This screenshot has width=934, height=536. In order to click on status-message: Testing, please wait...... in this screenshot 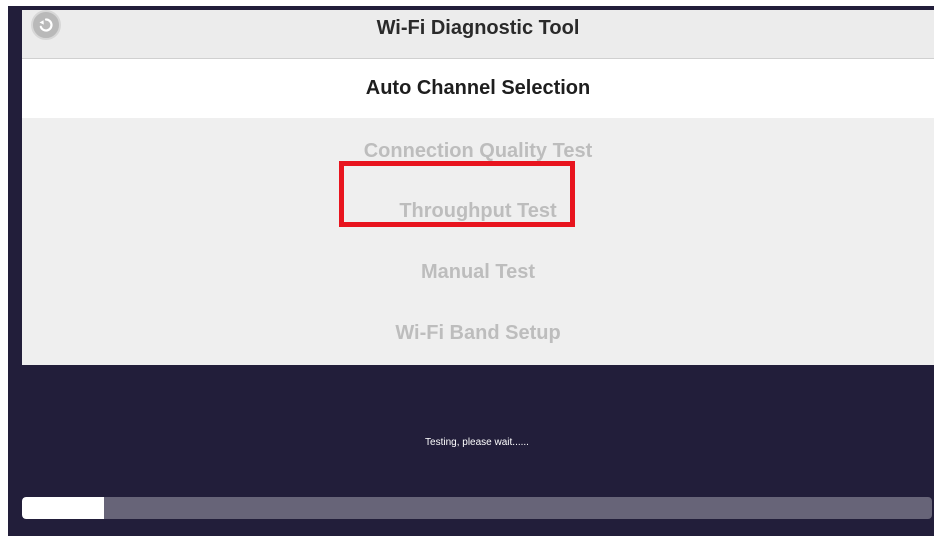, I will do `click(477, 442)`.